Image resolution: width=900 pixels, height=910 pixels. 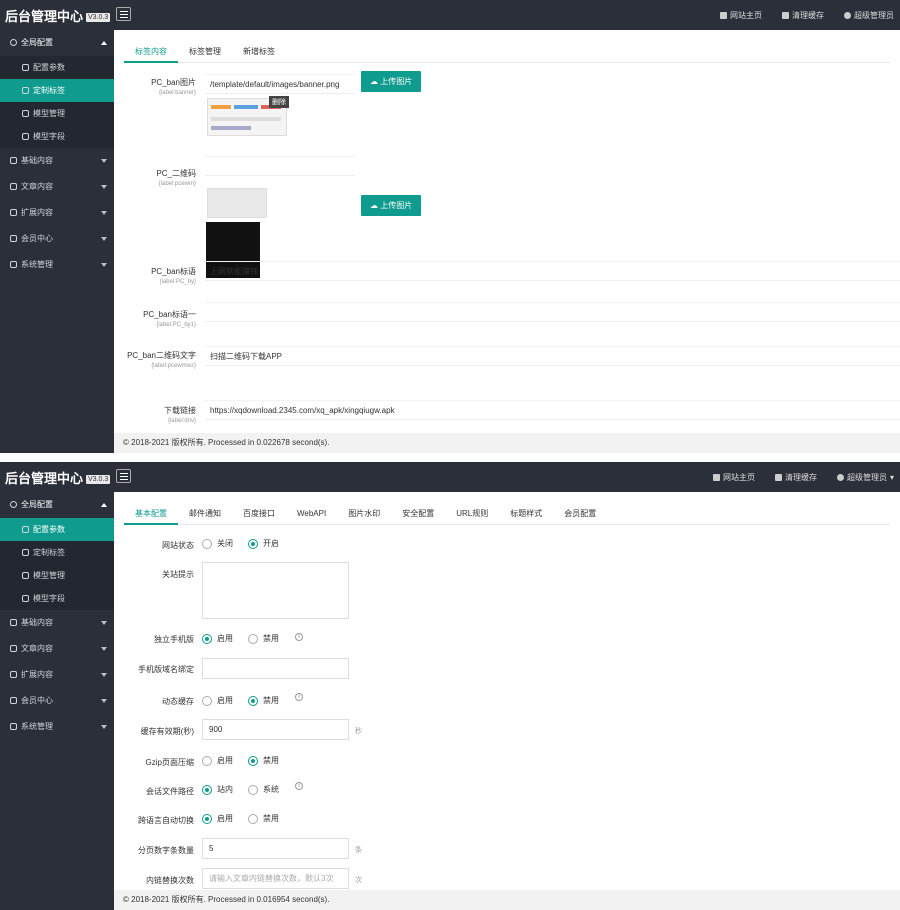 What do you see at coordinates (225, 789) in the screenshot?
I see `radio-label: 站内` at bounding box center [225, 789].